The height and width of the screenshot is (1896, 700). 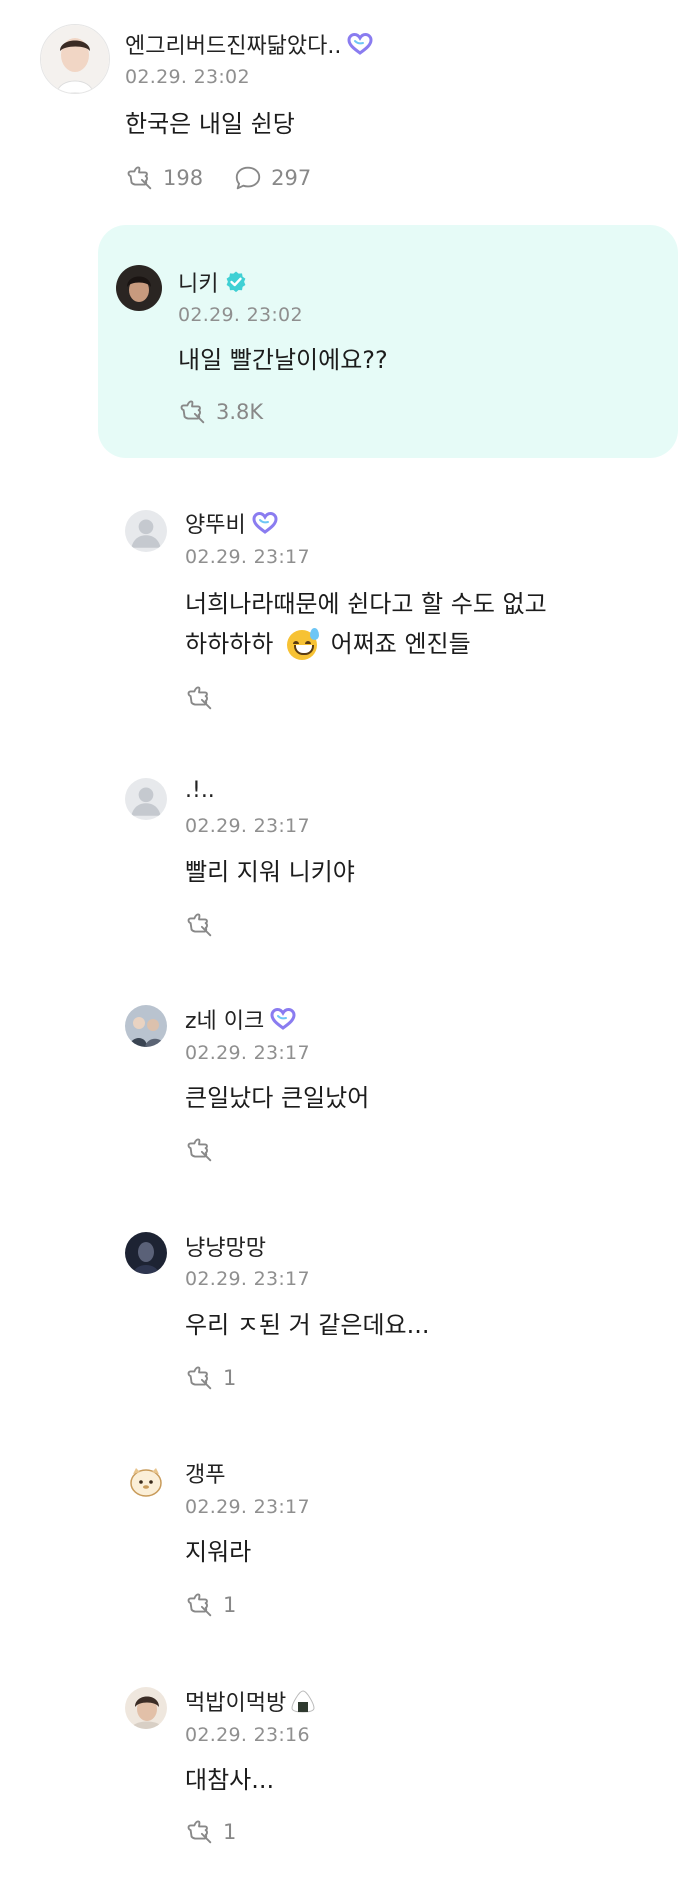 What do you see at coordinates (236, 1703) in the screenshot?
I see `author-name: 먹밥이먹방` at bounding box center [236, 1703].